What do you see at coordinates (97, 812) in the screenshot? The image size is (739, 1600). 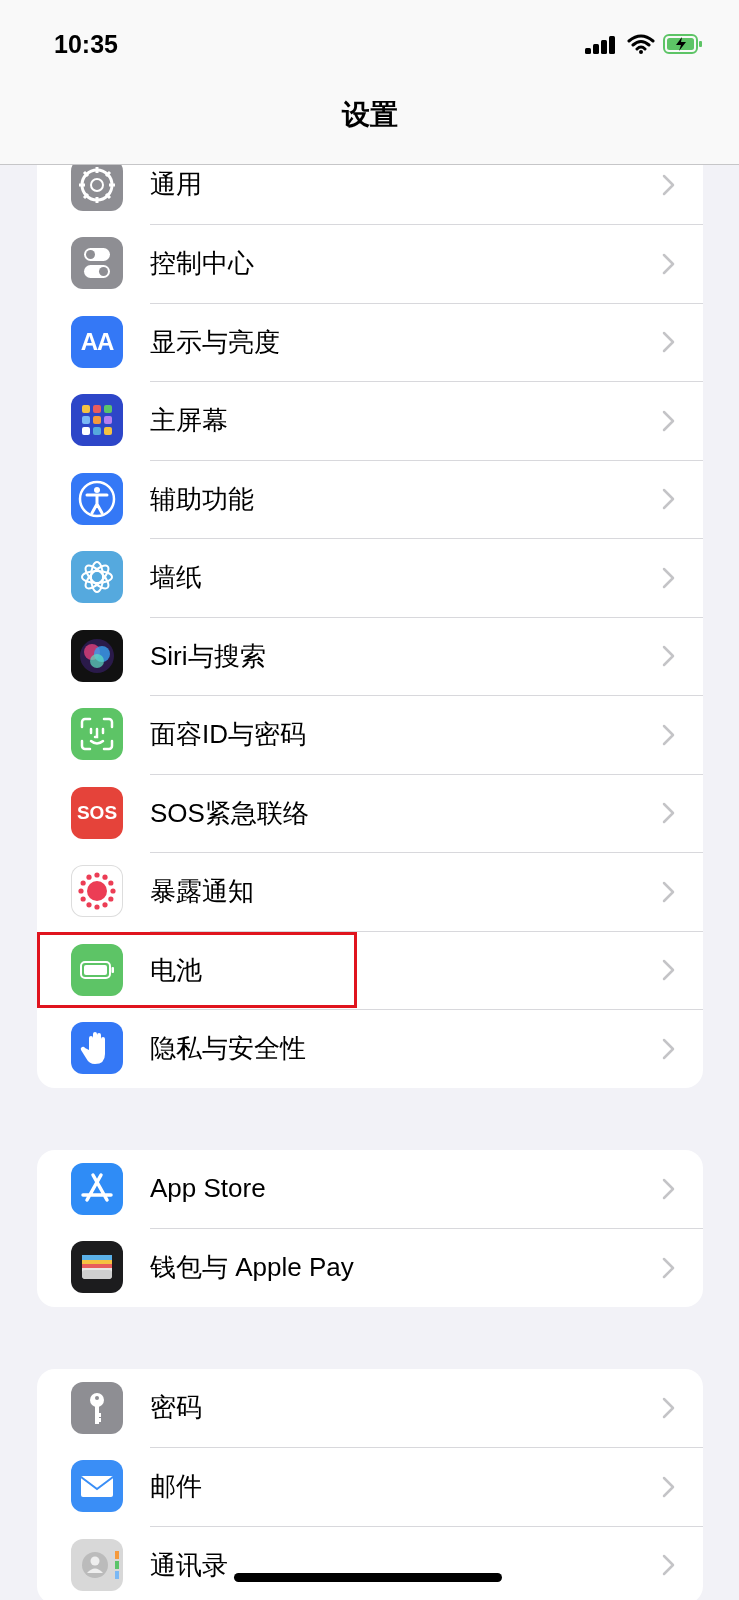 I see `sos-icon: SOS` at bounding box center [97, 812].